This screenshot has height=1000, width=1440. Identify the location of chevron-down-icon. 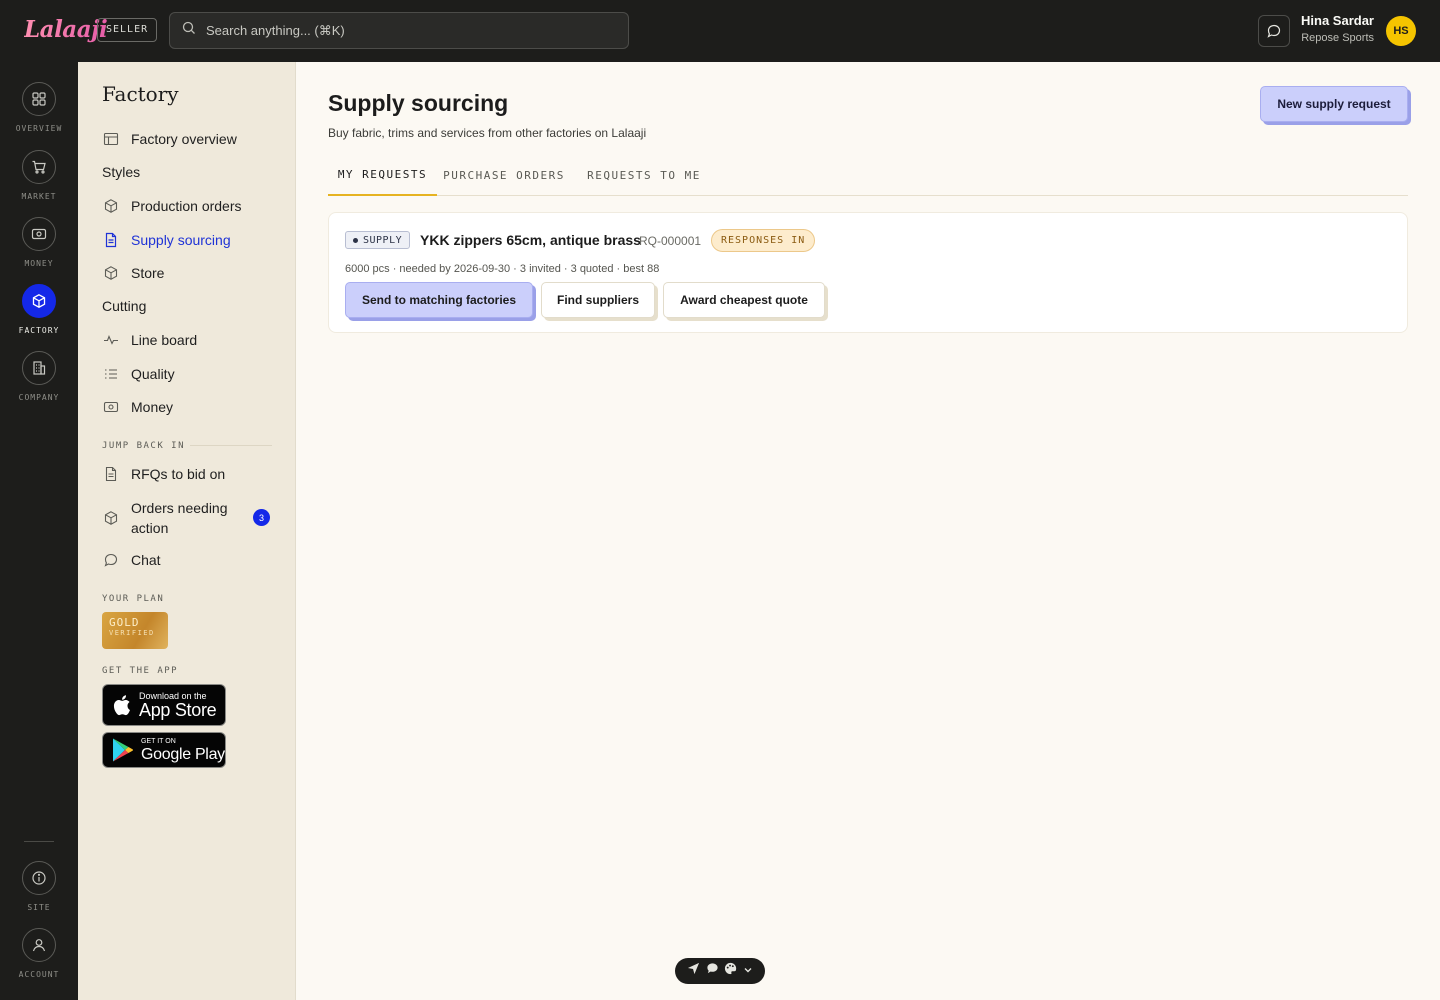
(748, 971).